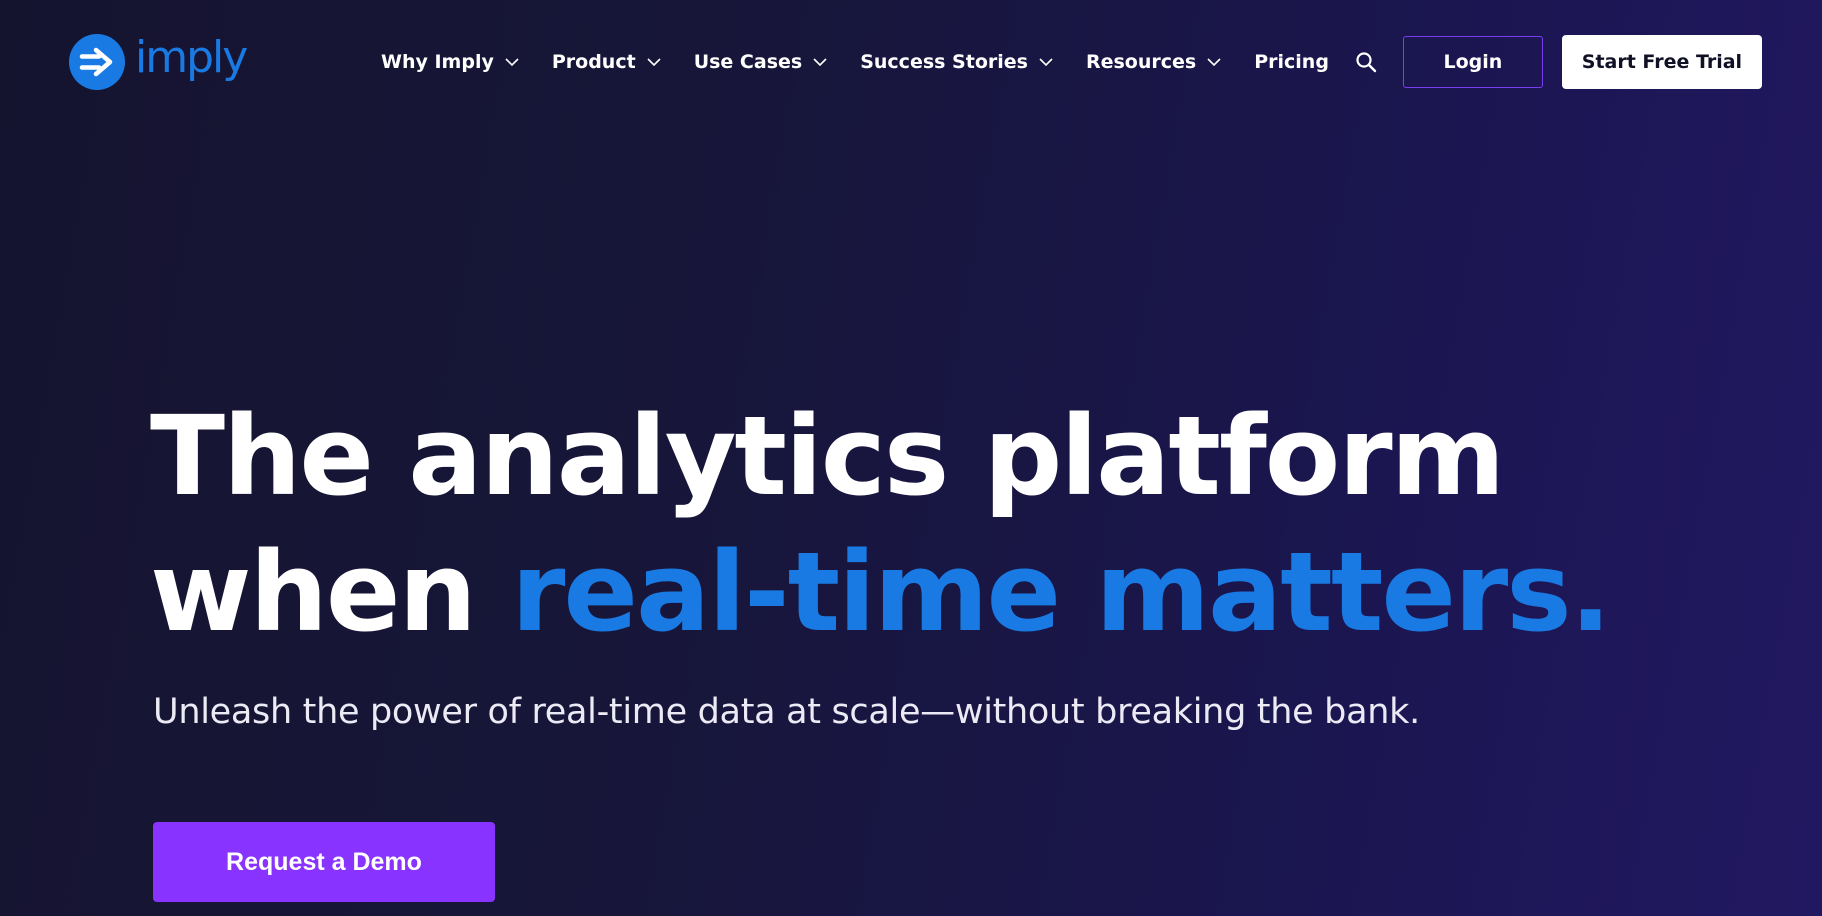 The height and width of the screenshot is (916, 1822). Describe the element at coordinates (437, 62) in the screenshot. I see `nav-item-label: Why Imply` at that location.